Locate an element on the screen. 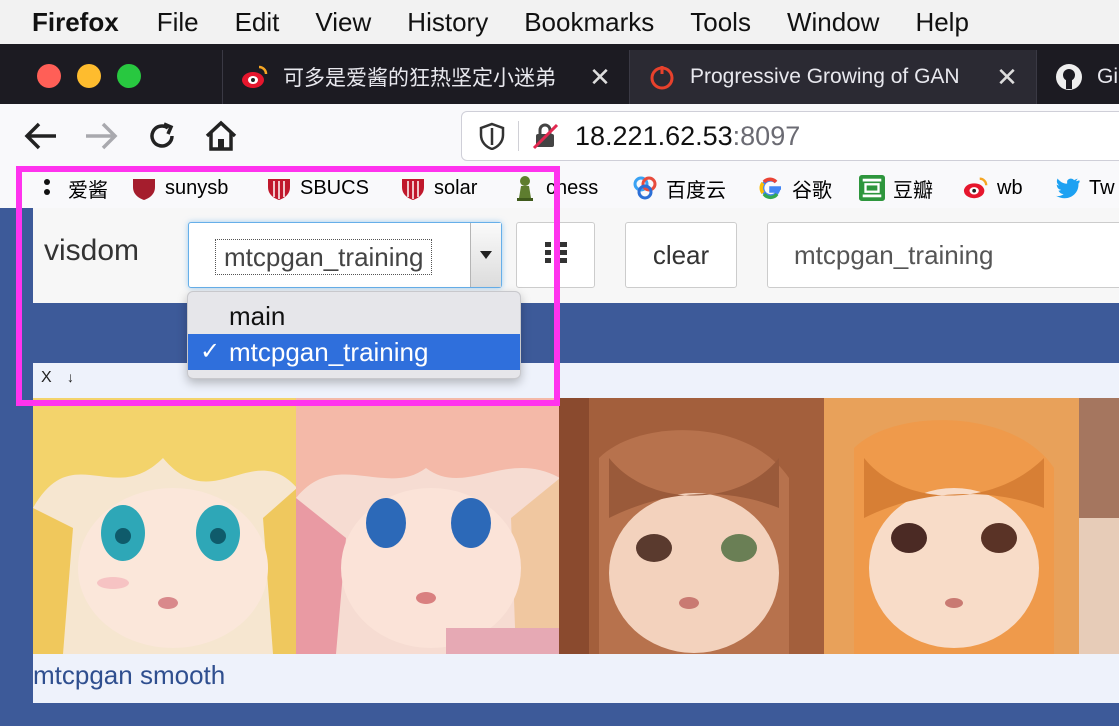 The image size is (1119, 726). menu-bookmarks: Bookmarks is located at coordinates (589, 22).